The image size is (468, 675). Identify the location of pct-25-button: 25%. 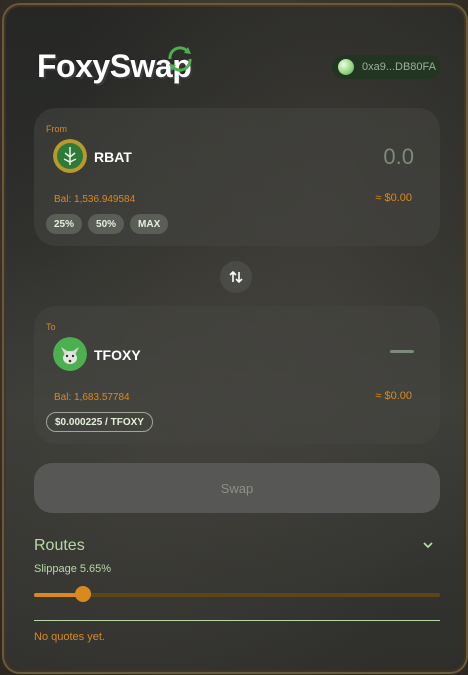
(64, 224).